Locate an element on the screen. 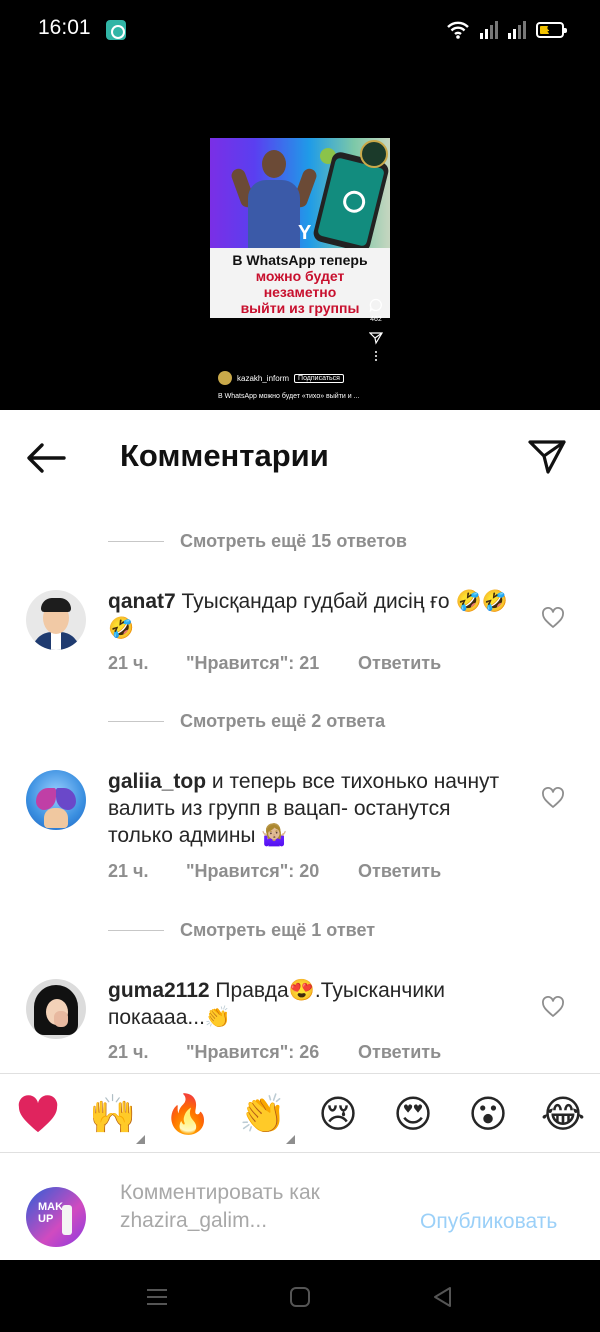  surprised-emoji: 😮 is located at coordinates (488, 1114).